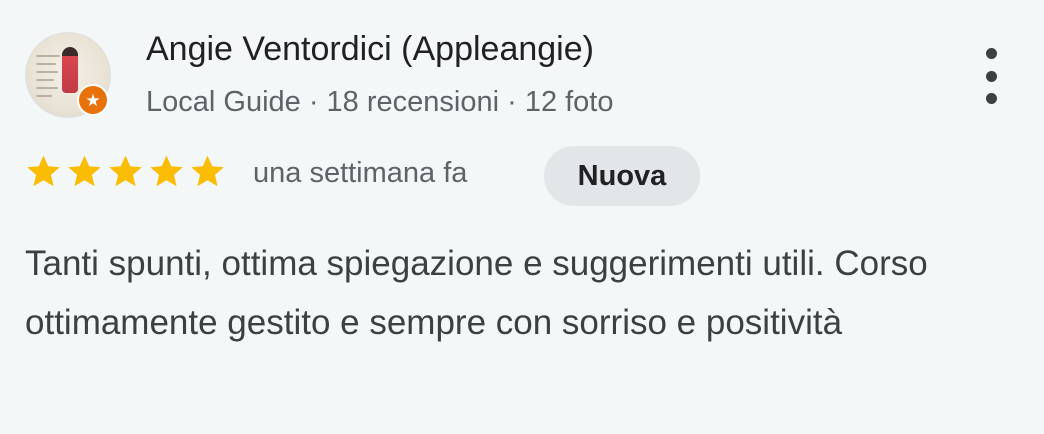  Describe the element at coordinates (622, 176) in the screenshot. I see `new-badge: Nuova` at that location.